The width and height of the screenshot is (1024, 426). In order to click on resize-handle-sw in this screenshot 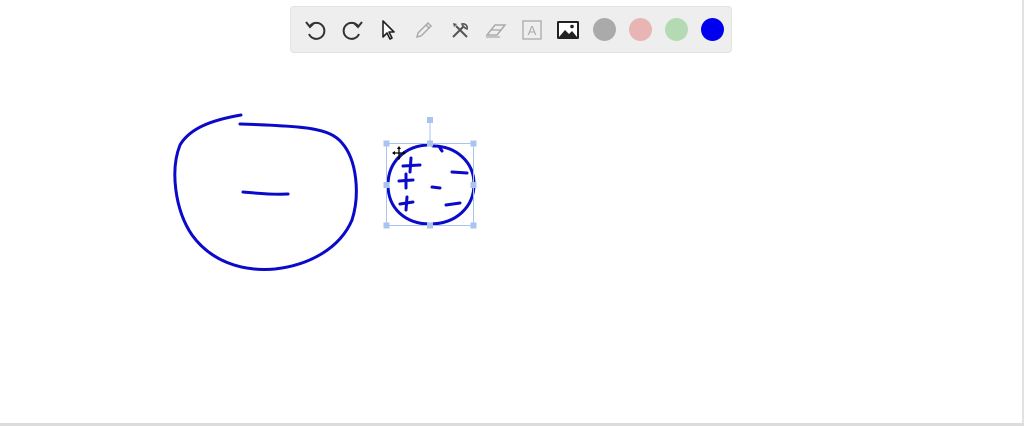, I will do `click(386, 225)`.